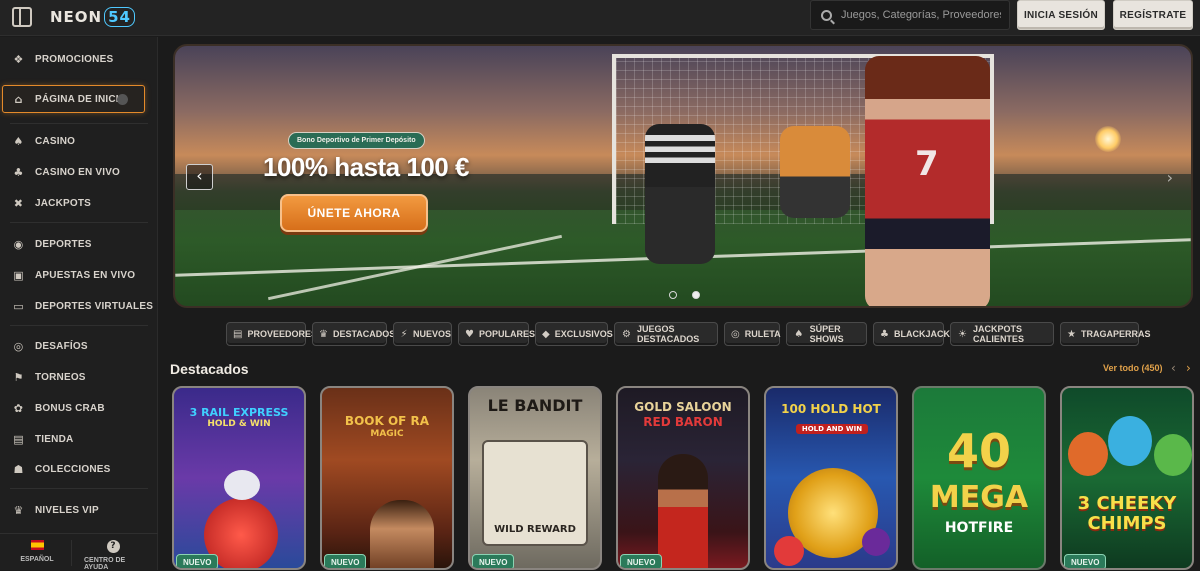 The height and width of the screenshot is (571, 1200). Describe the element at coordinates (978, 451) in the screenshot. I see `game-title: 40` at that location.